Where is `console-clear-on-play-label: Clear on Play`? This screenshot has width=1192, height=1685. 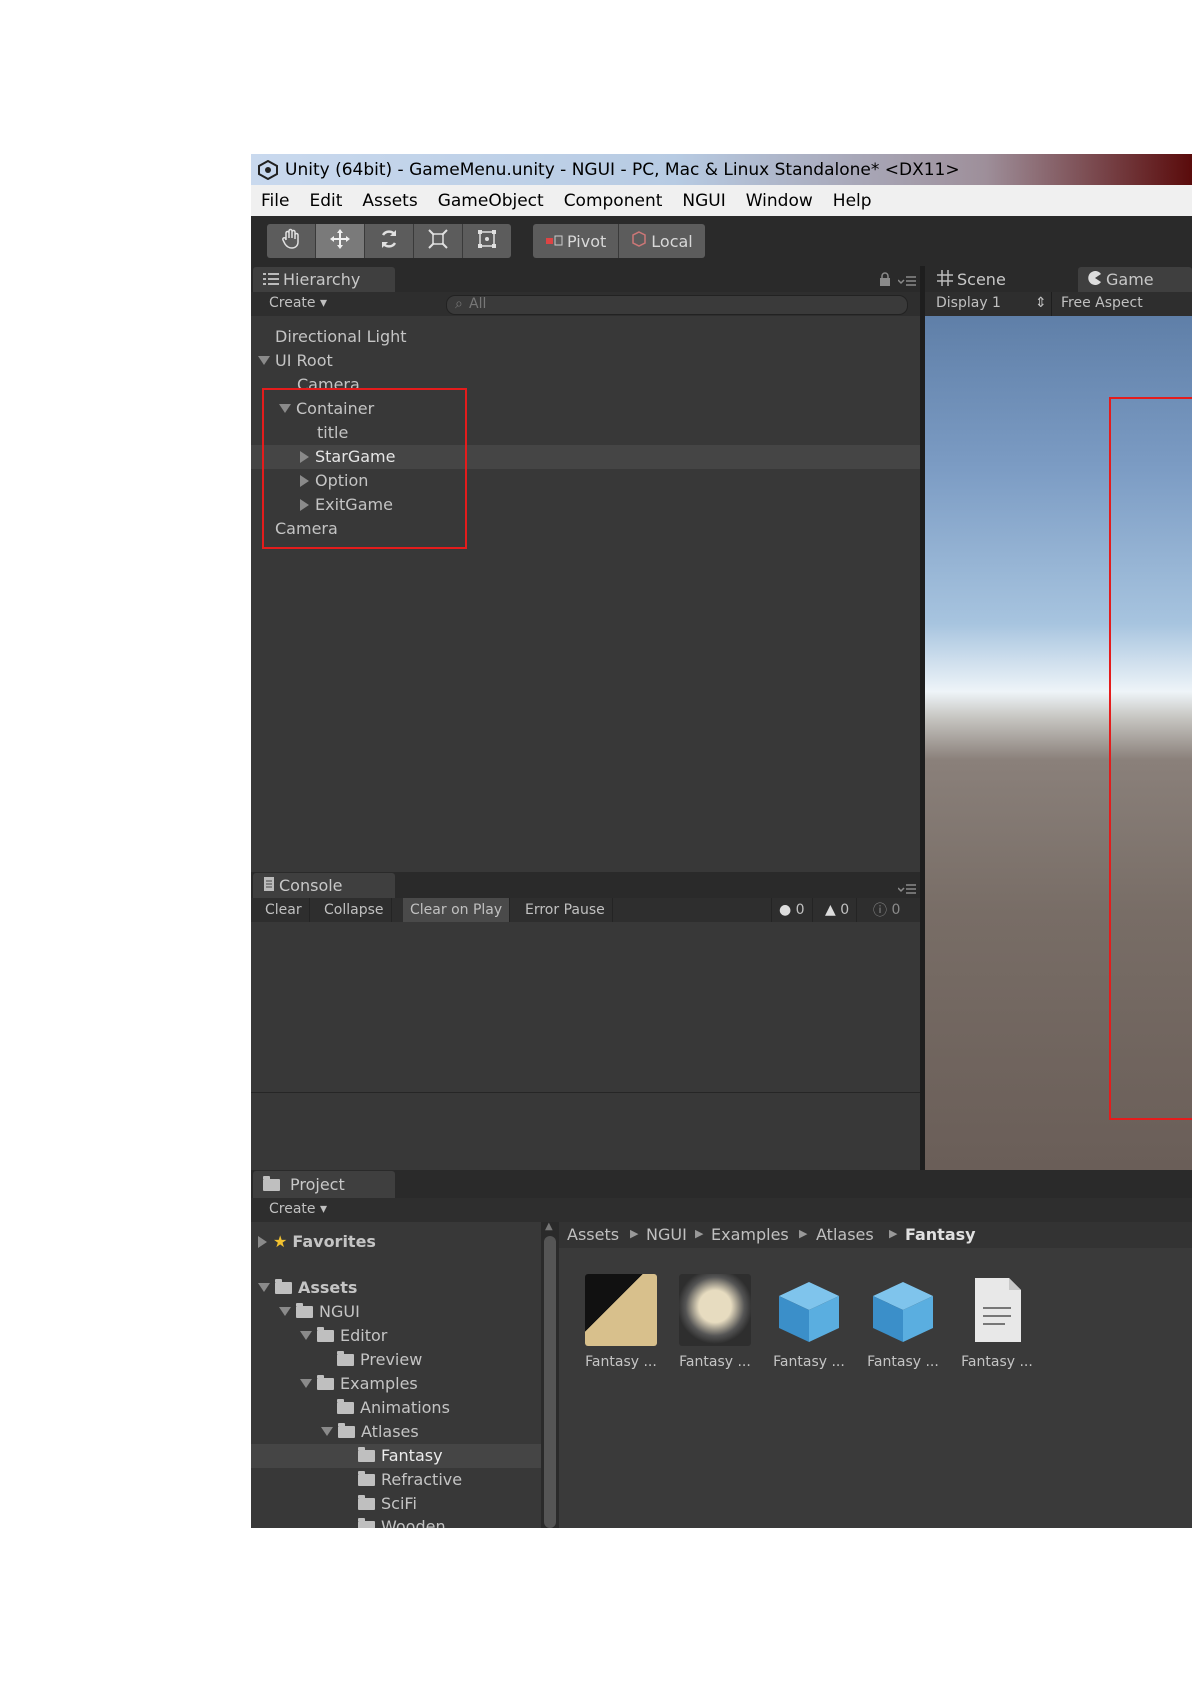 console-clear-on-play-label: Clear on Play is located at coordinates (456, 910).